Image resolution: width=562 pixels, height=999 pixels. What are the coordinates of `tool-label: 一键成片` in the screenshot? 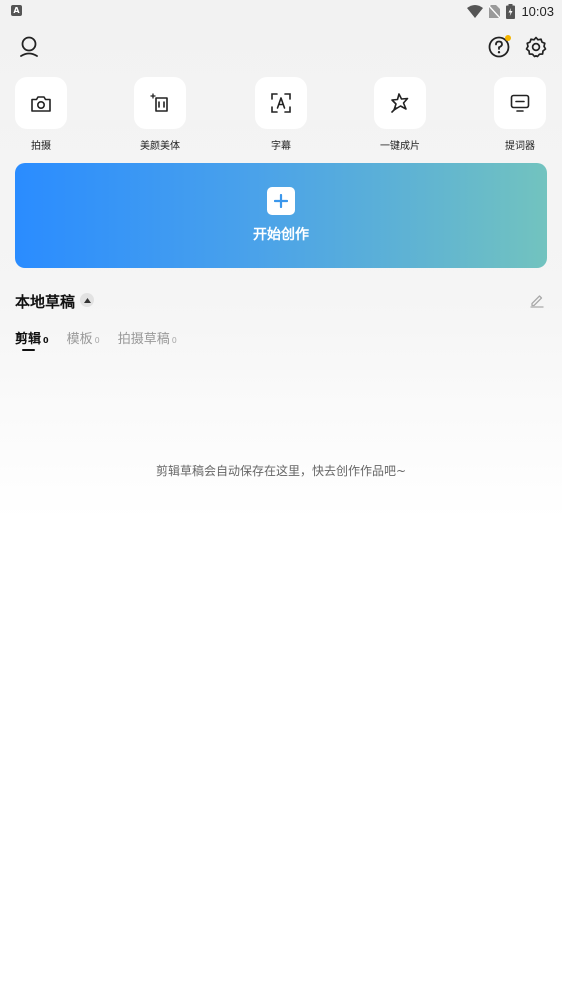 It's located at (400, 146).